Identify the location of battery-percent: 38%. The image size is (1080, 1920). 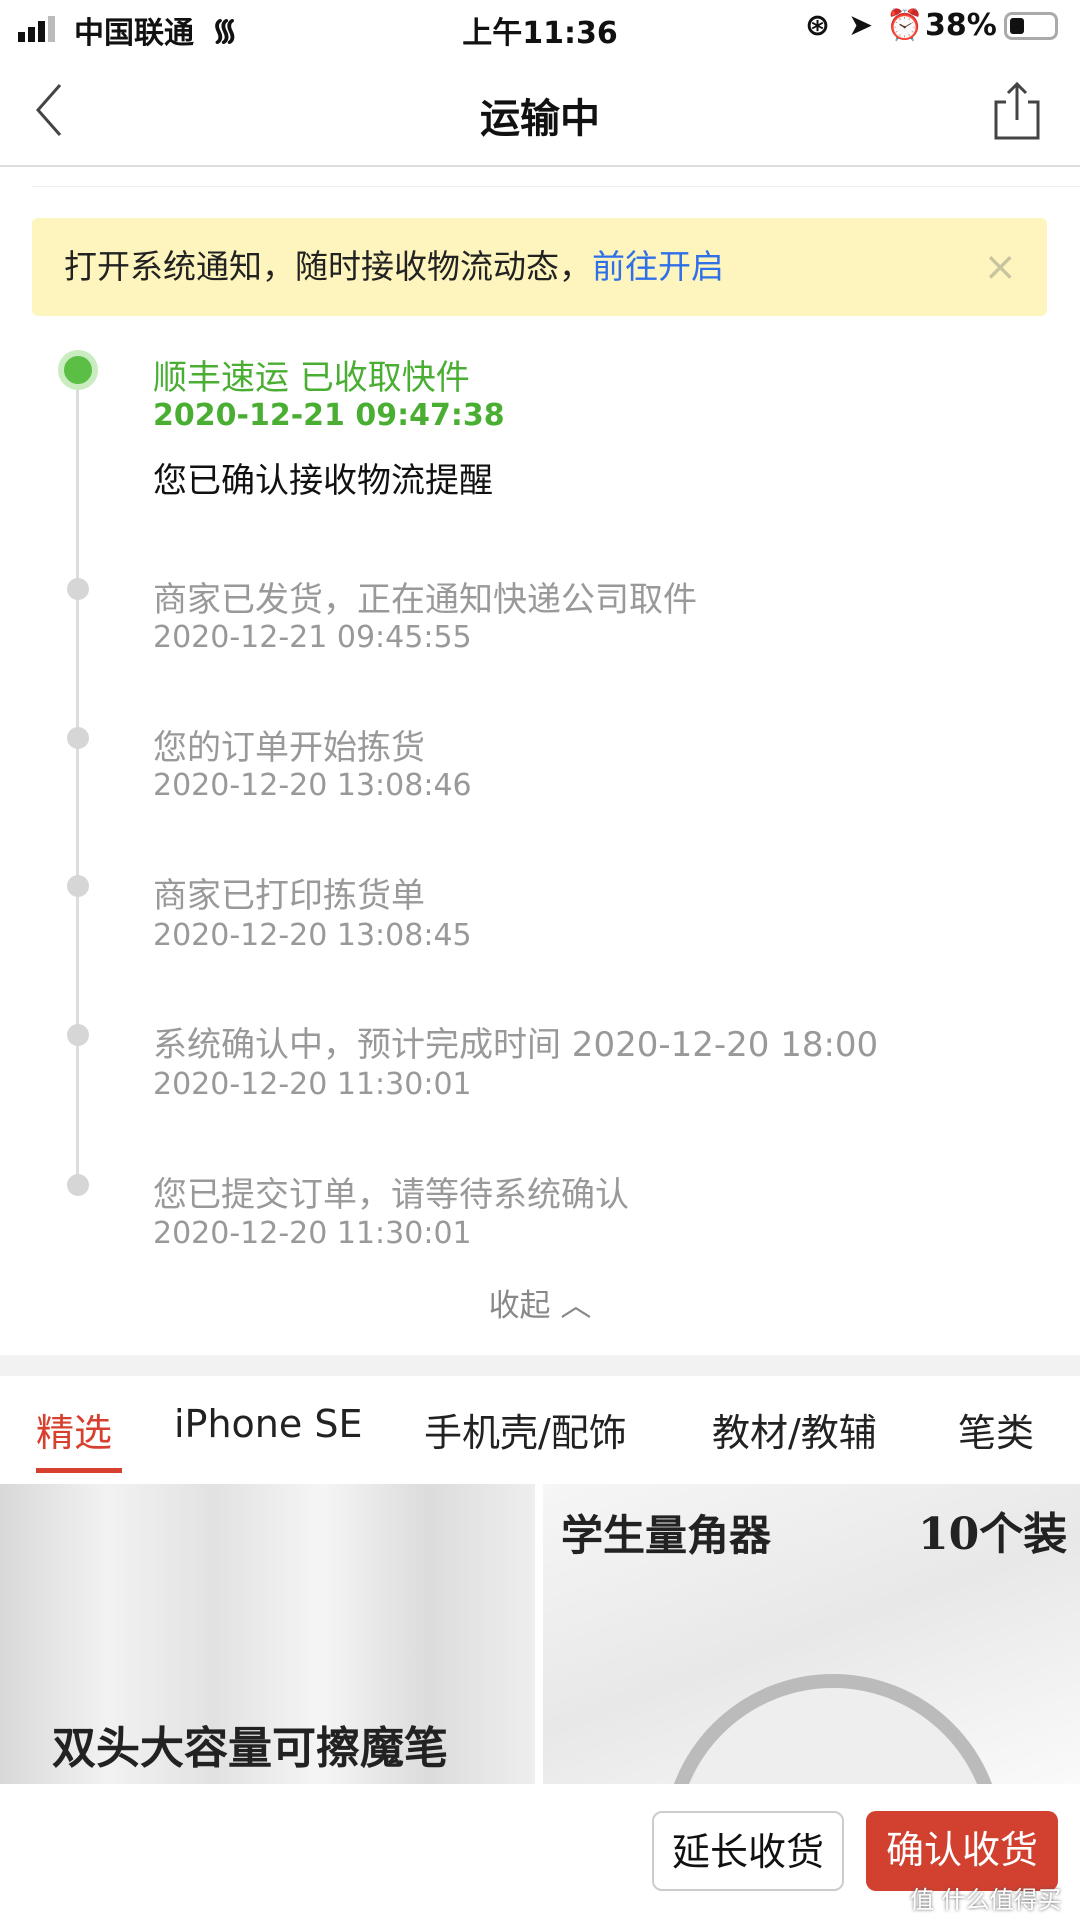
(961, 25).